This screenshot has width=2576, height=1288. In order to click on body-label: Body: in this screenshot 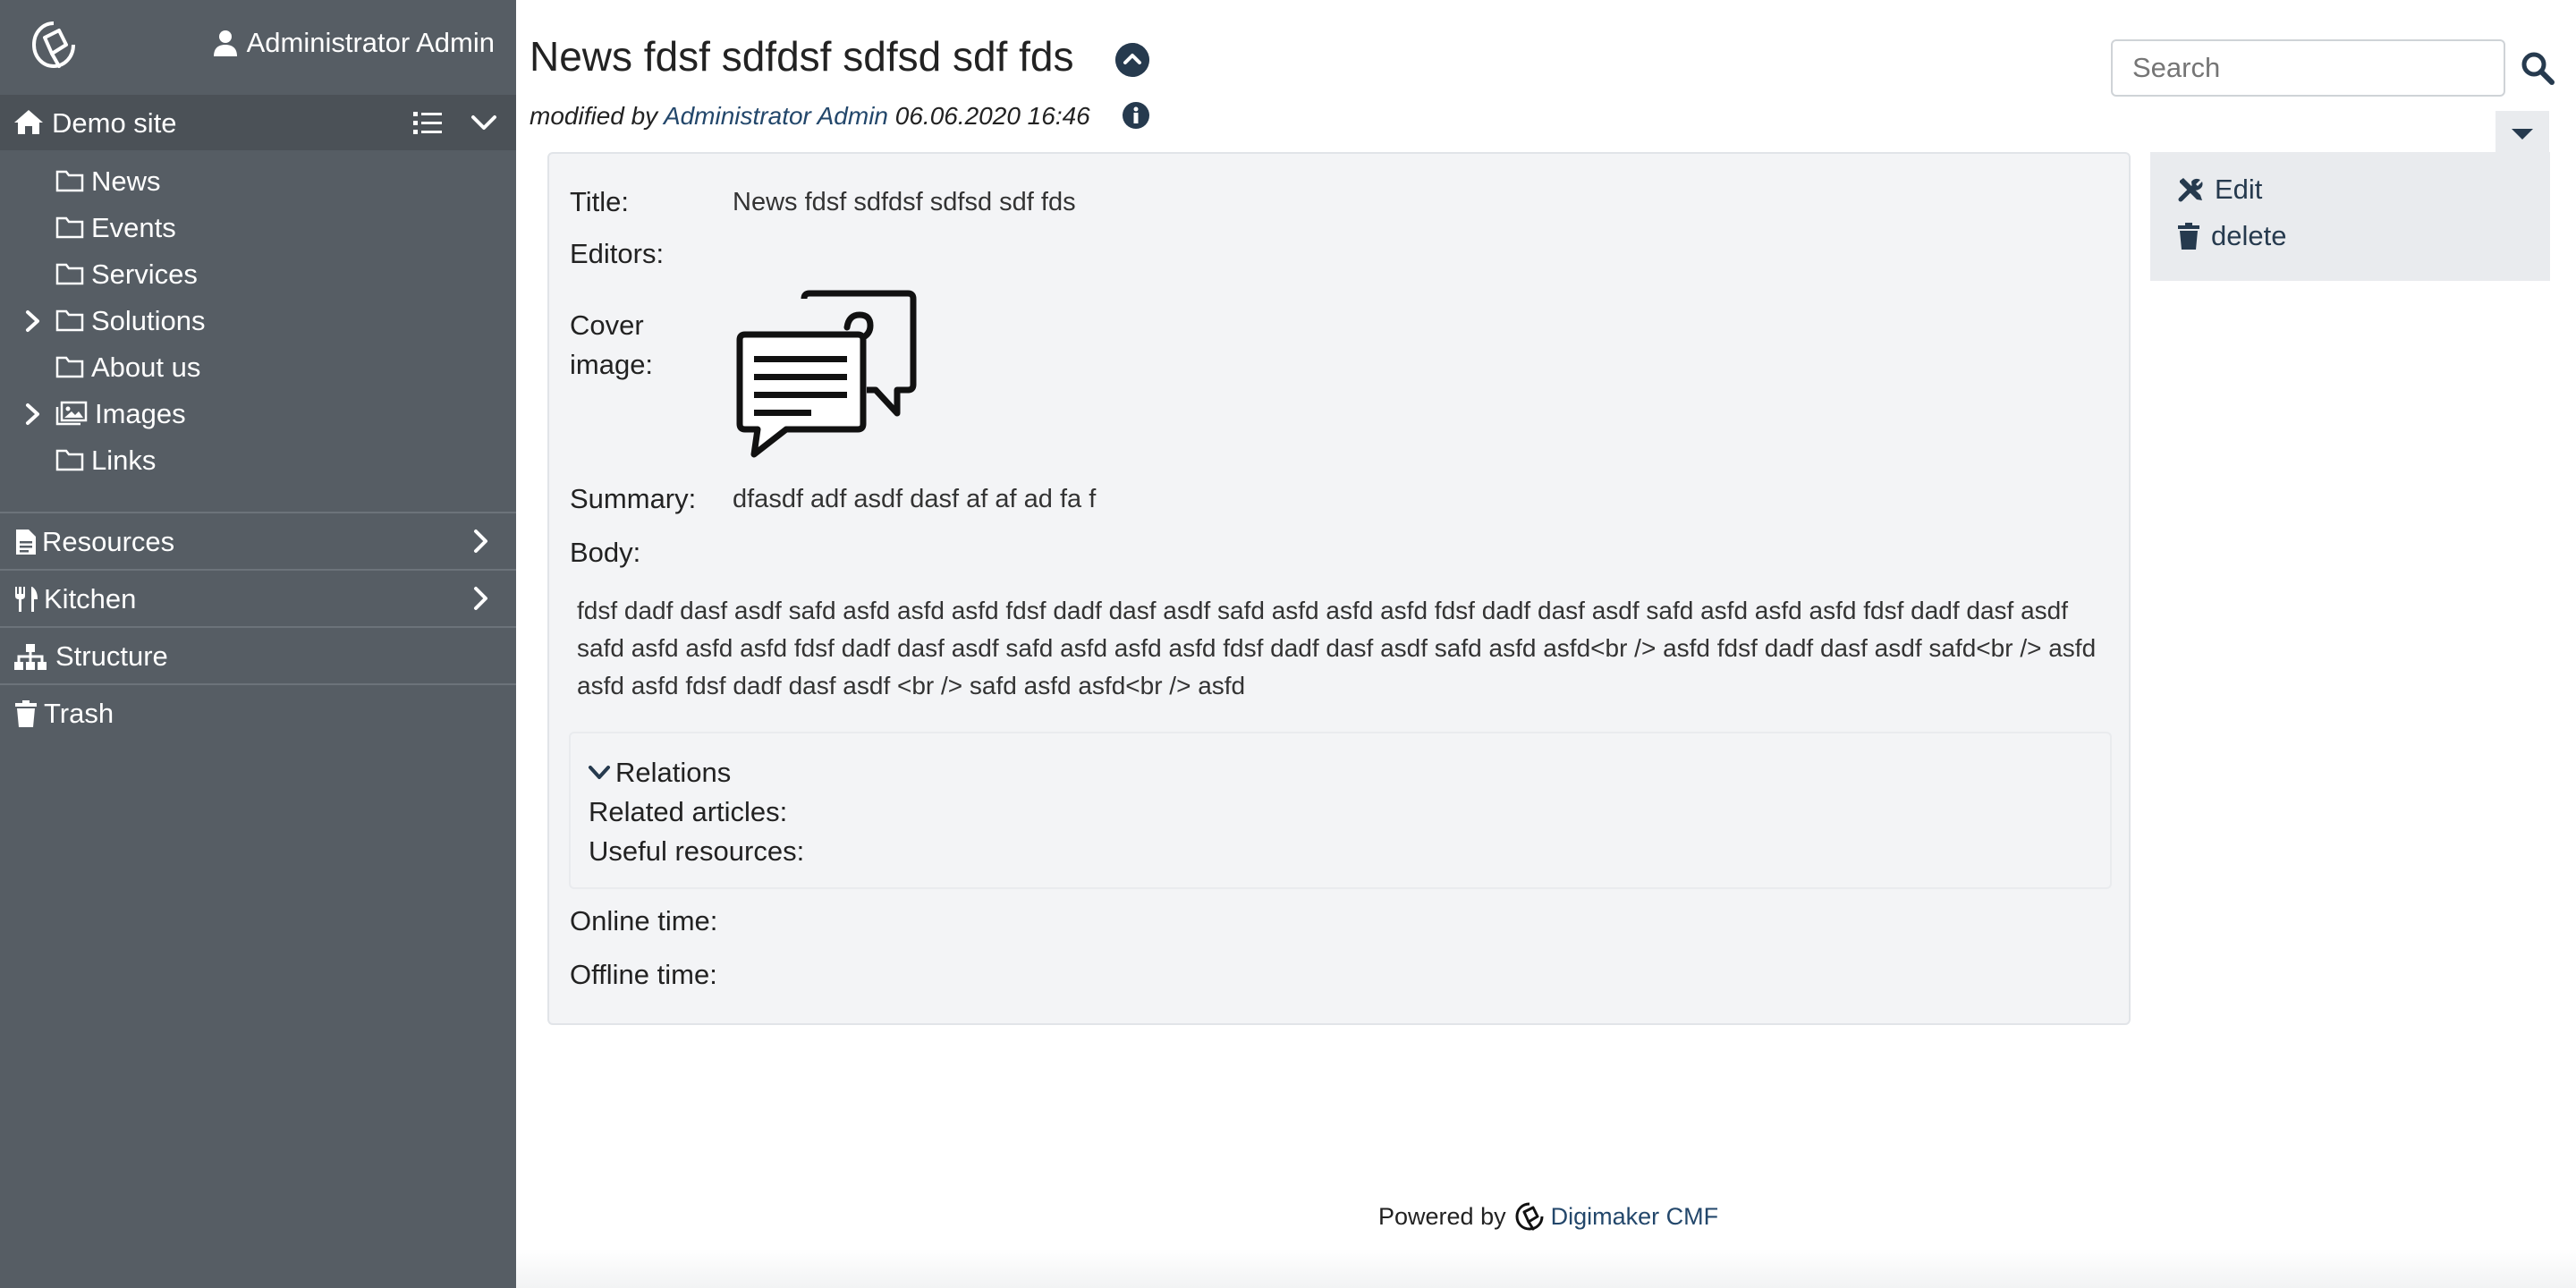, I will do `click(605, 552)`.